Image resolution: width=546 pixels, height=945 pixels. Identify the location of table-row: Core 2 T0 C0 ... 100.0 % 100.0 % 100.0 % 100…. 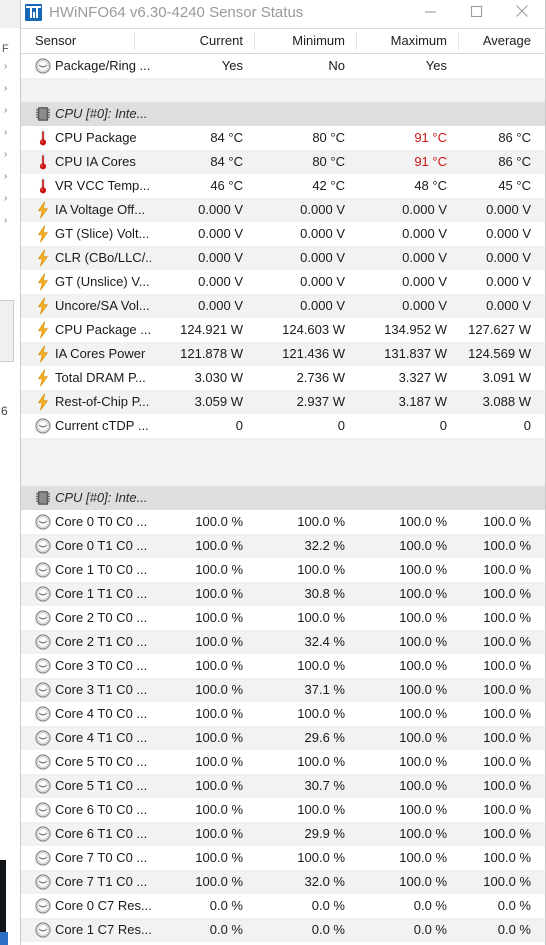
(283, 618).